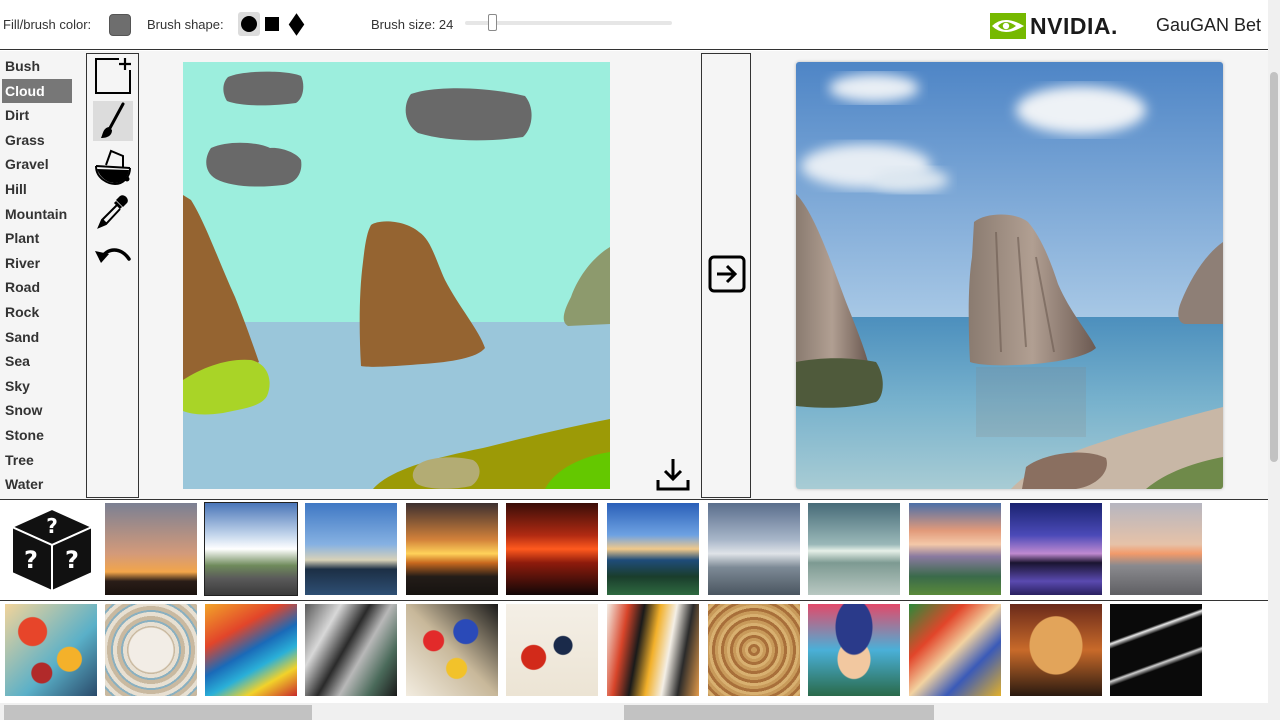  I want to click on label-item-river: River, so click(37, 263).